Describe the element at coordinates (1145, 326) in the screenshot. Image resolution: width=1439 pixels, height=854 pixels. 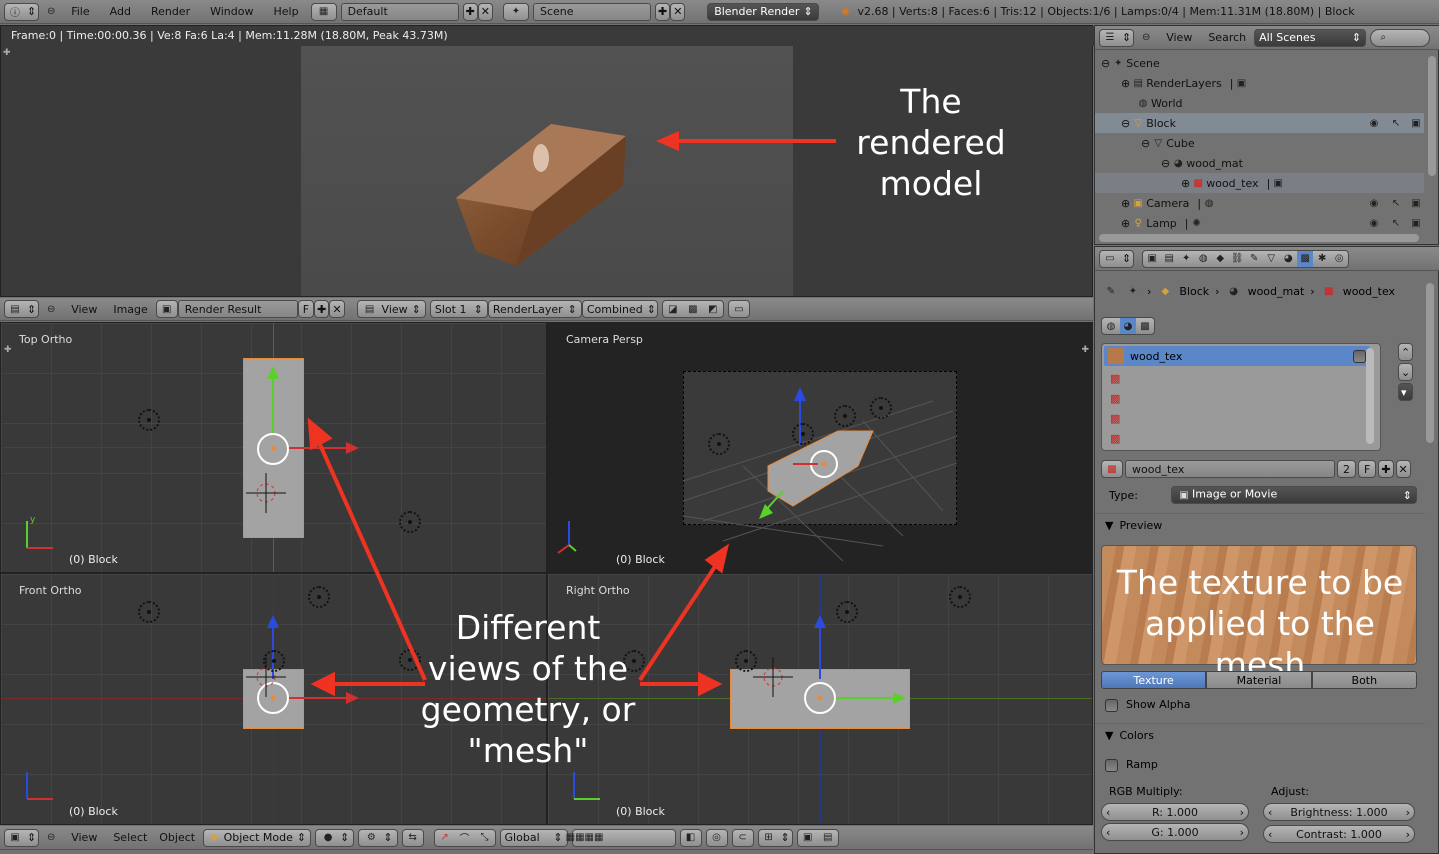
I see `other-texture-icon: ▩` at that location.